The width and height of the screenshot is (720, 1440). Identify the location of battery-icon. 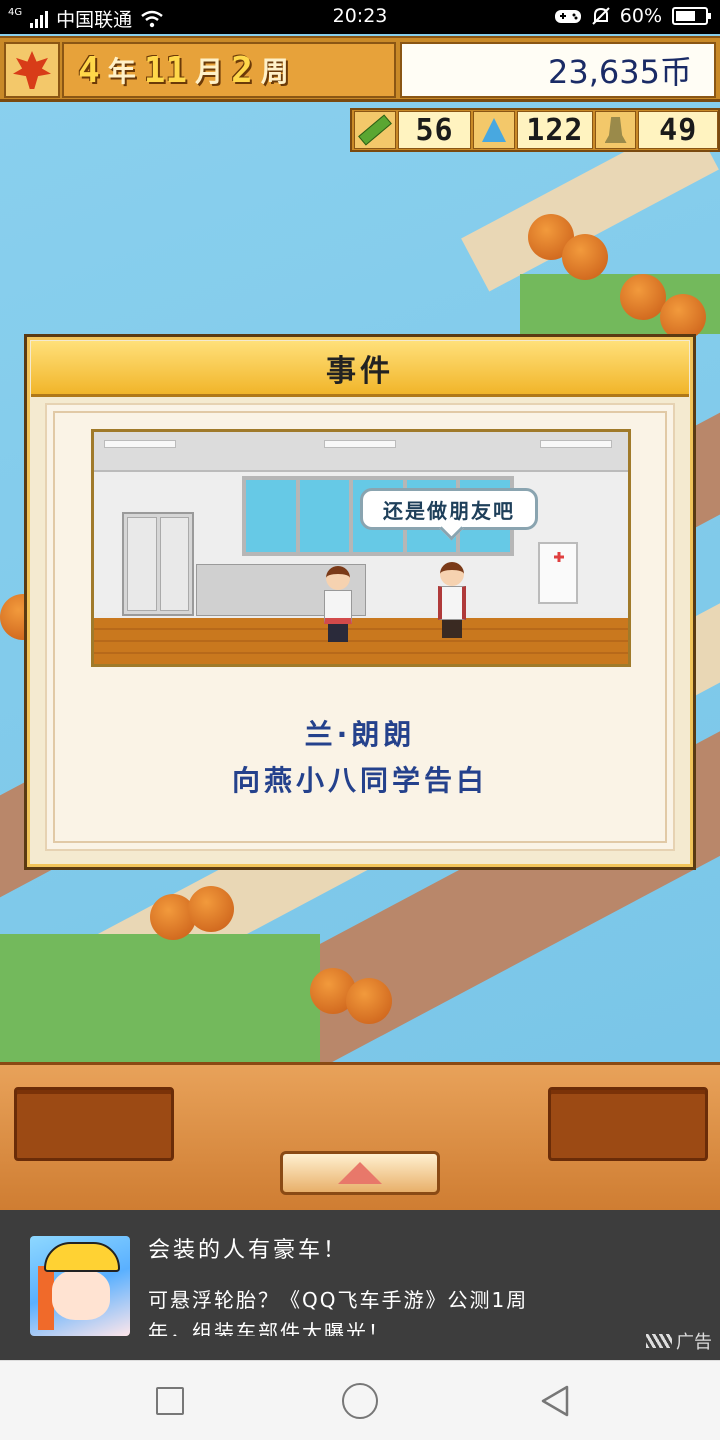
(691, 16).